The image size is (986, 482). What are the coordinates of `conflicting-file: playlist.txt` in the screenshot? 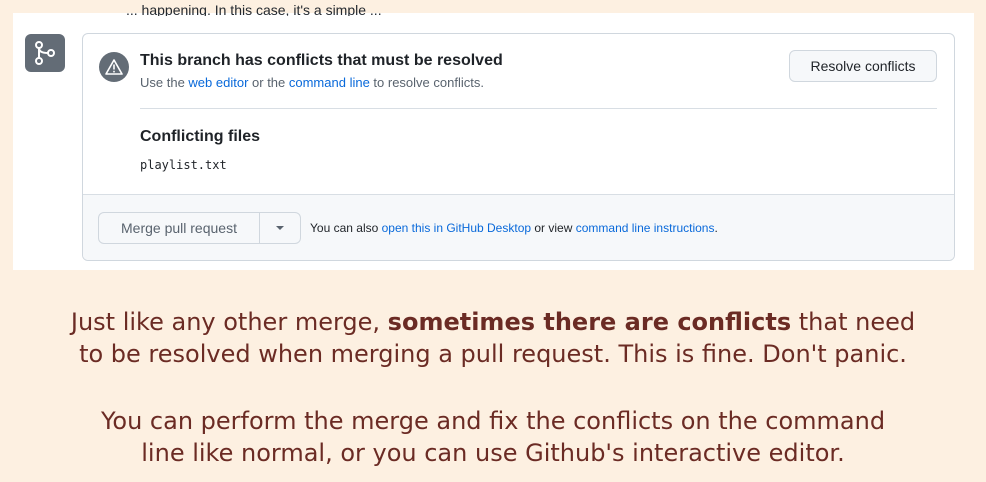 It's located at (183, 165).